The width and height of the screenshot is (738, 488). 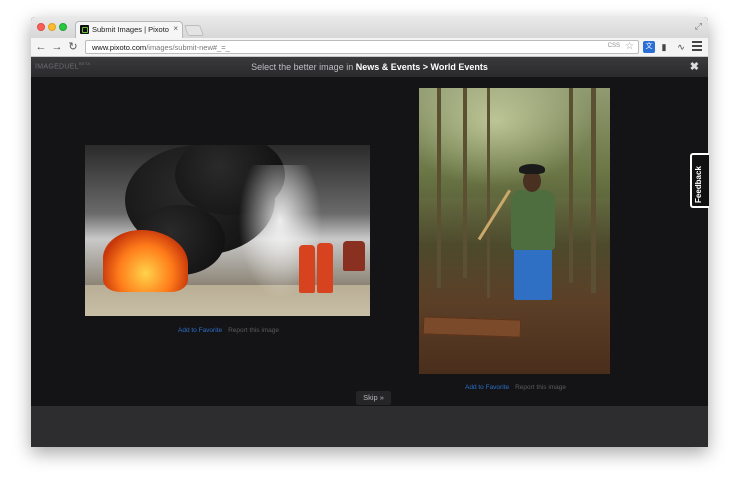 What do you see at coordinates (161, 47) in the screenshot?
I see `url-text: www.pixoto.com/images/submit-new#_=_` at bounding box center [161, 47].